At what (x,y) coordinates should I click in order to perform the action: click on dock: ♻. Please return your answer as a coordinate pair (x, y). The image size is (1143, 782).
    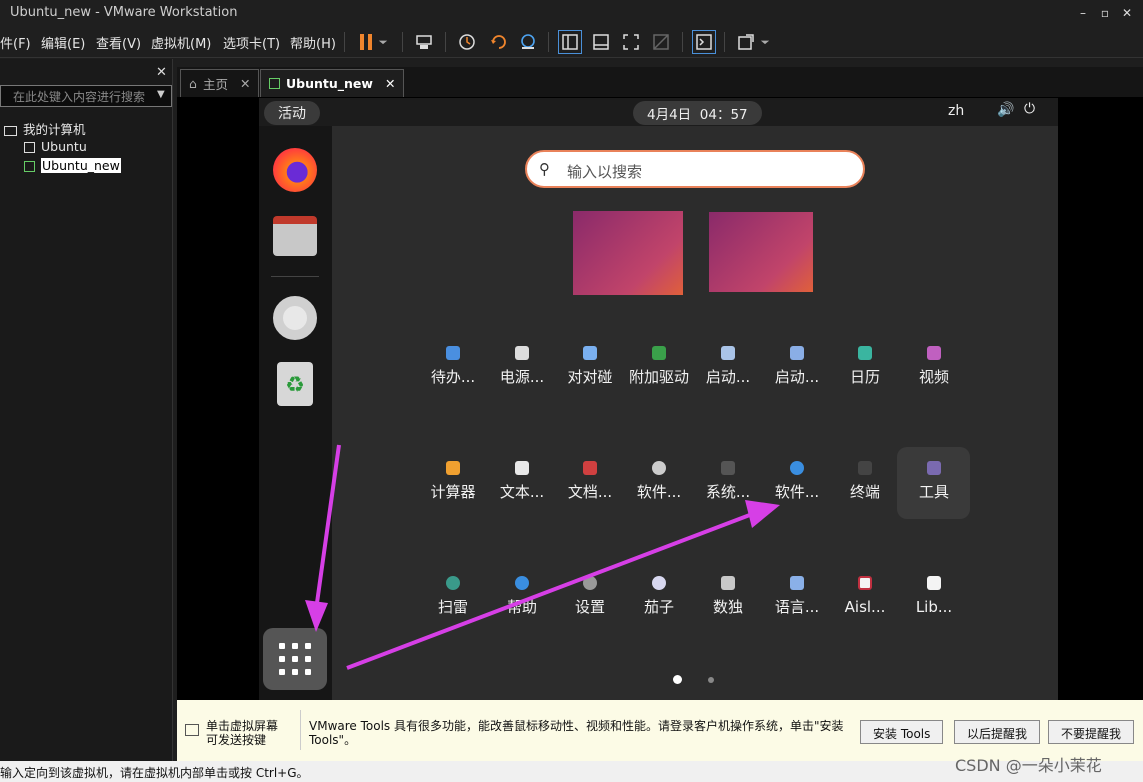
    Looking at the image, I should click on (295, 413).